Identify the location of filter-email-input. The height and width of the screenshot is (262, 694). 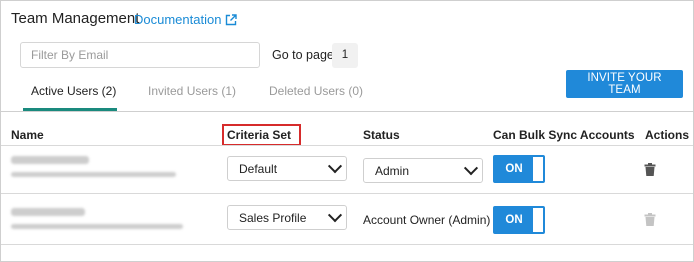
(140, 55).